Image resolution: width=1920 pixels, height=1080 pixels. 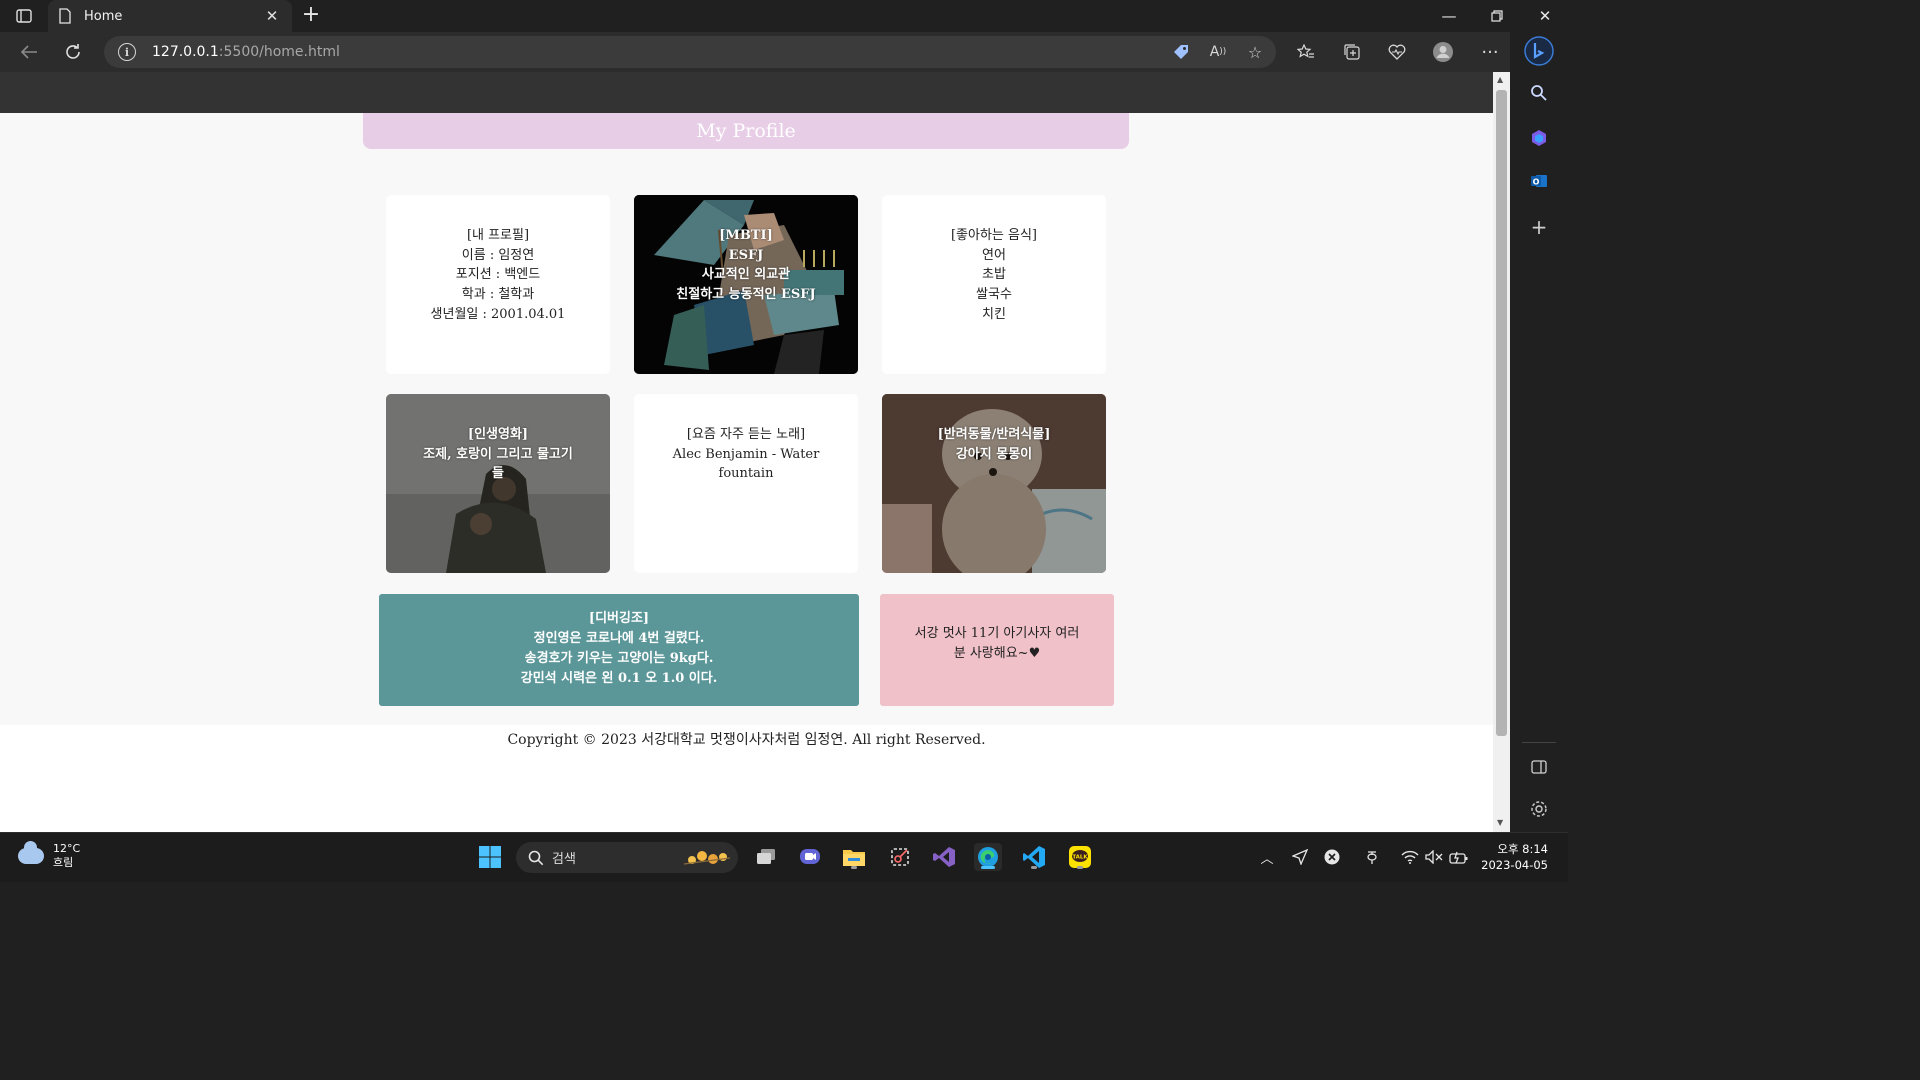 I want to click on page-scrollbar: ▲ ▼, so click(x=1501, y=452).